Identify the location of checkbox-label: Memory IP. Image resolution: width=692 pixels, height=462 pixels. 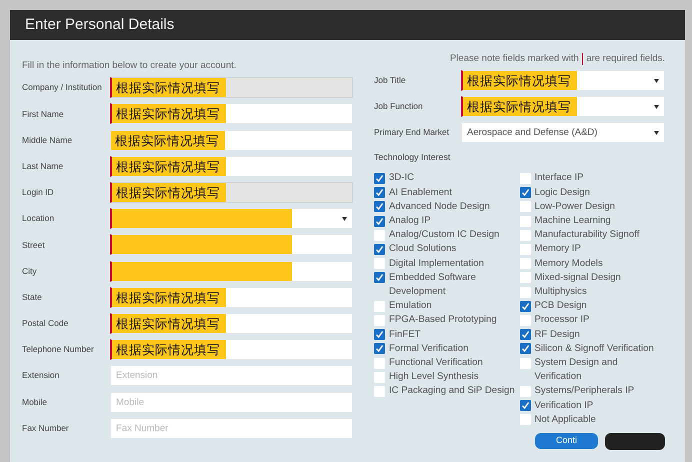
(557, 249).